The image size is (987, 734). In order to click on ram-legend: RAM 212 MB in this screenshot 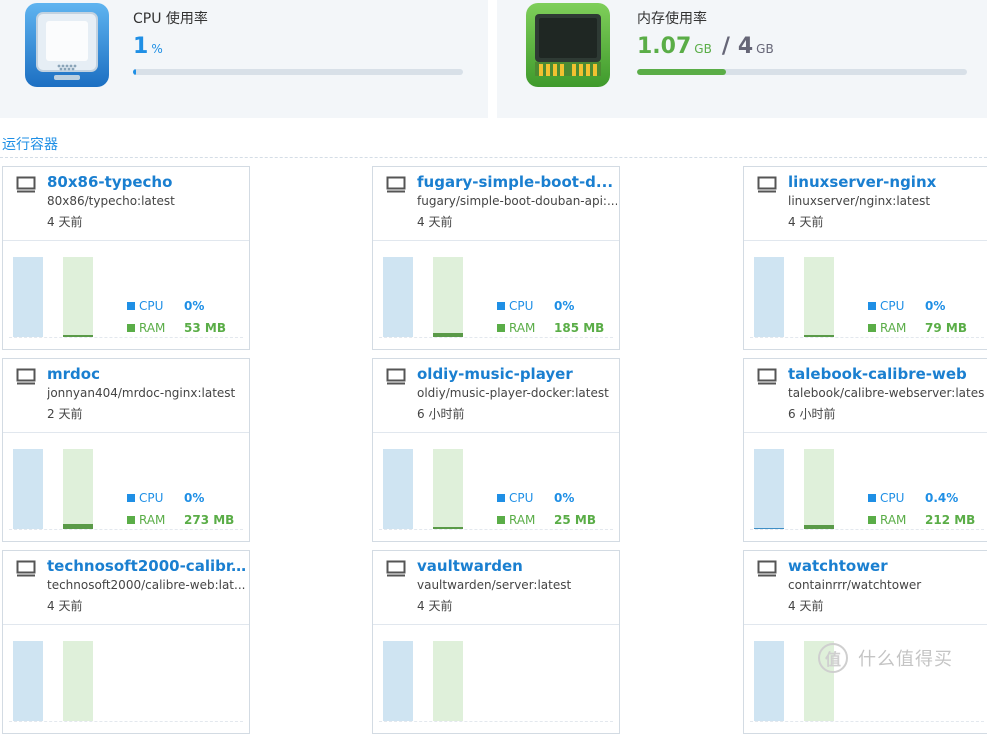, I will do `click(921, 520)`.